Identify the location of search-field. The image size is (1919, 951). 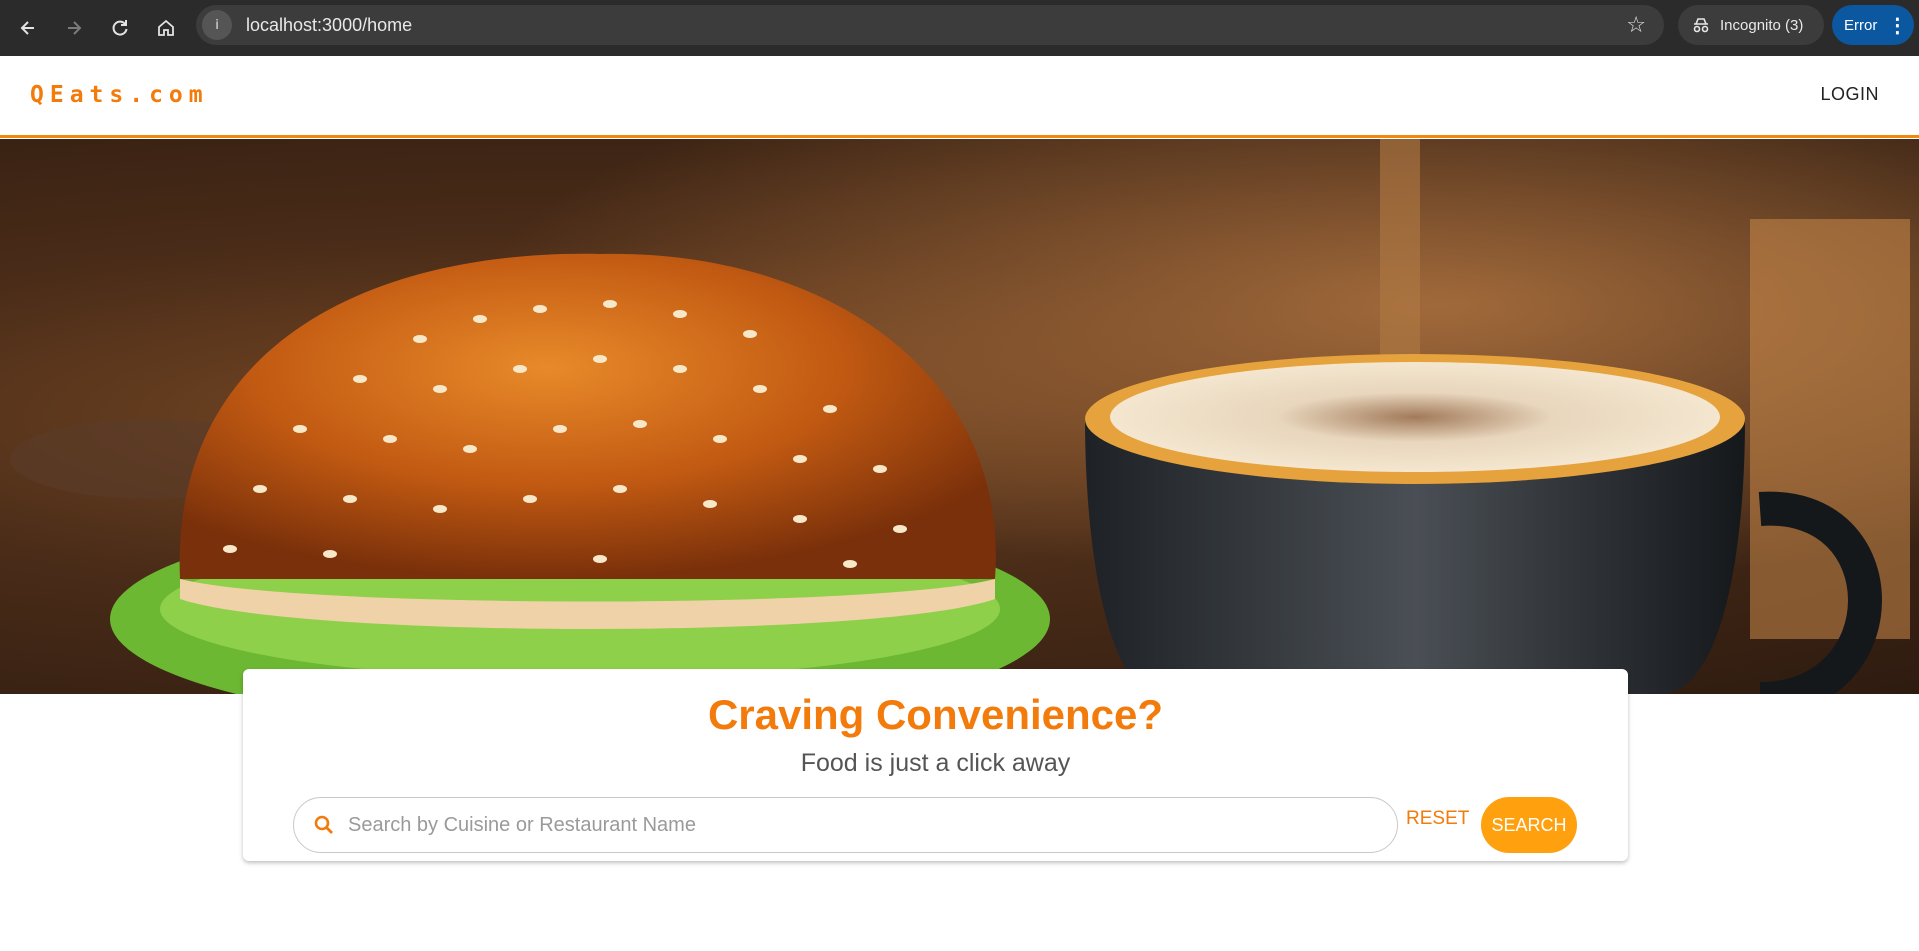
(845, 825).